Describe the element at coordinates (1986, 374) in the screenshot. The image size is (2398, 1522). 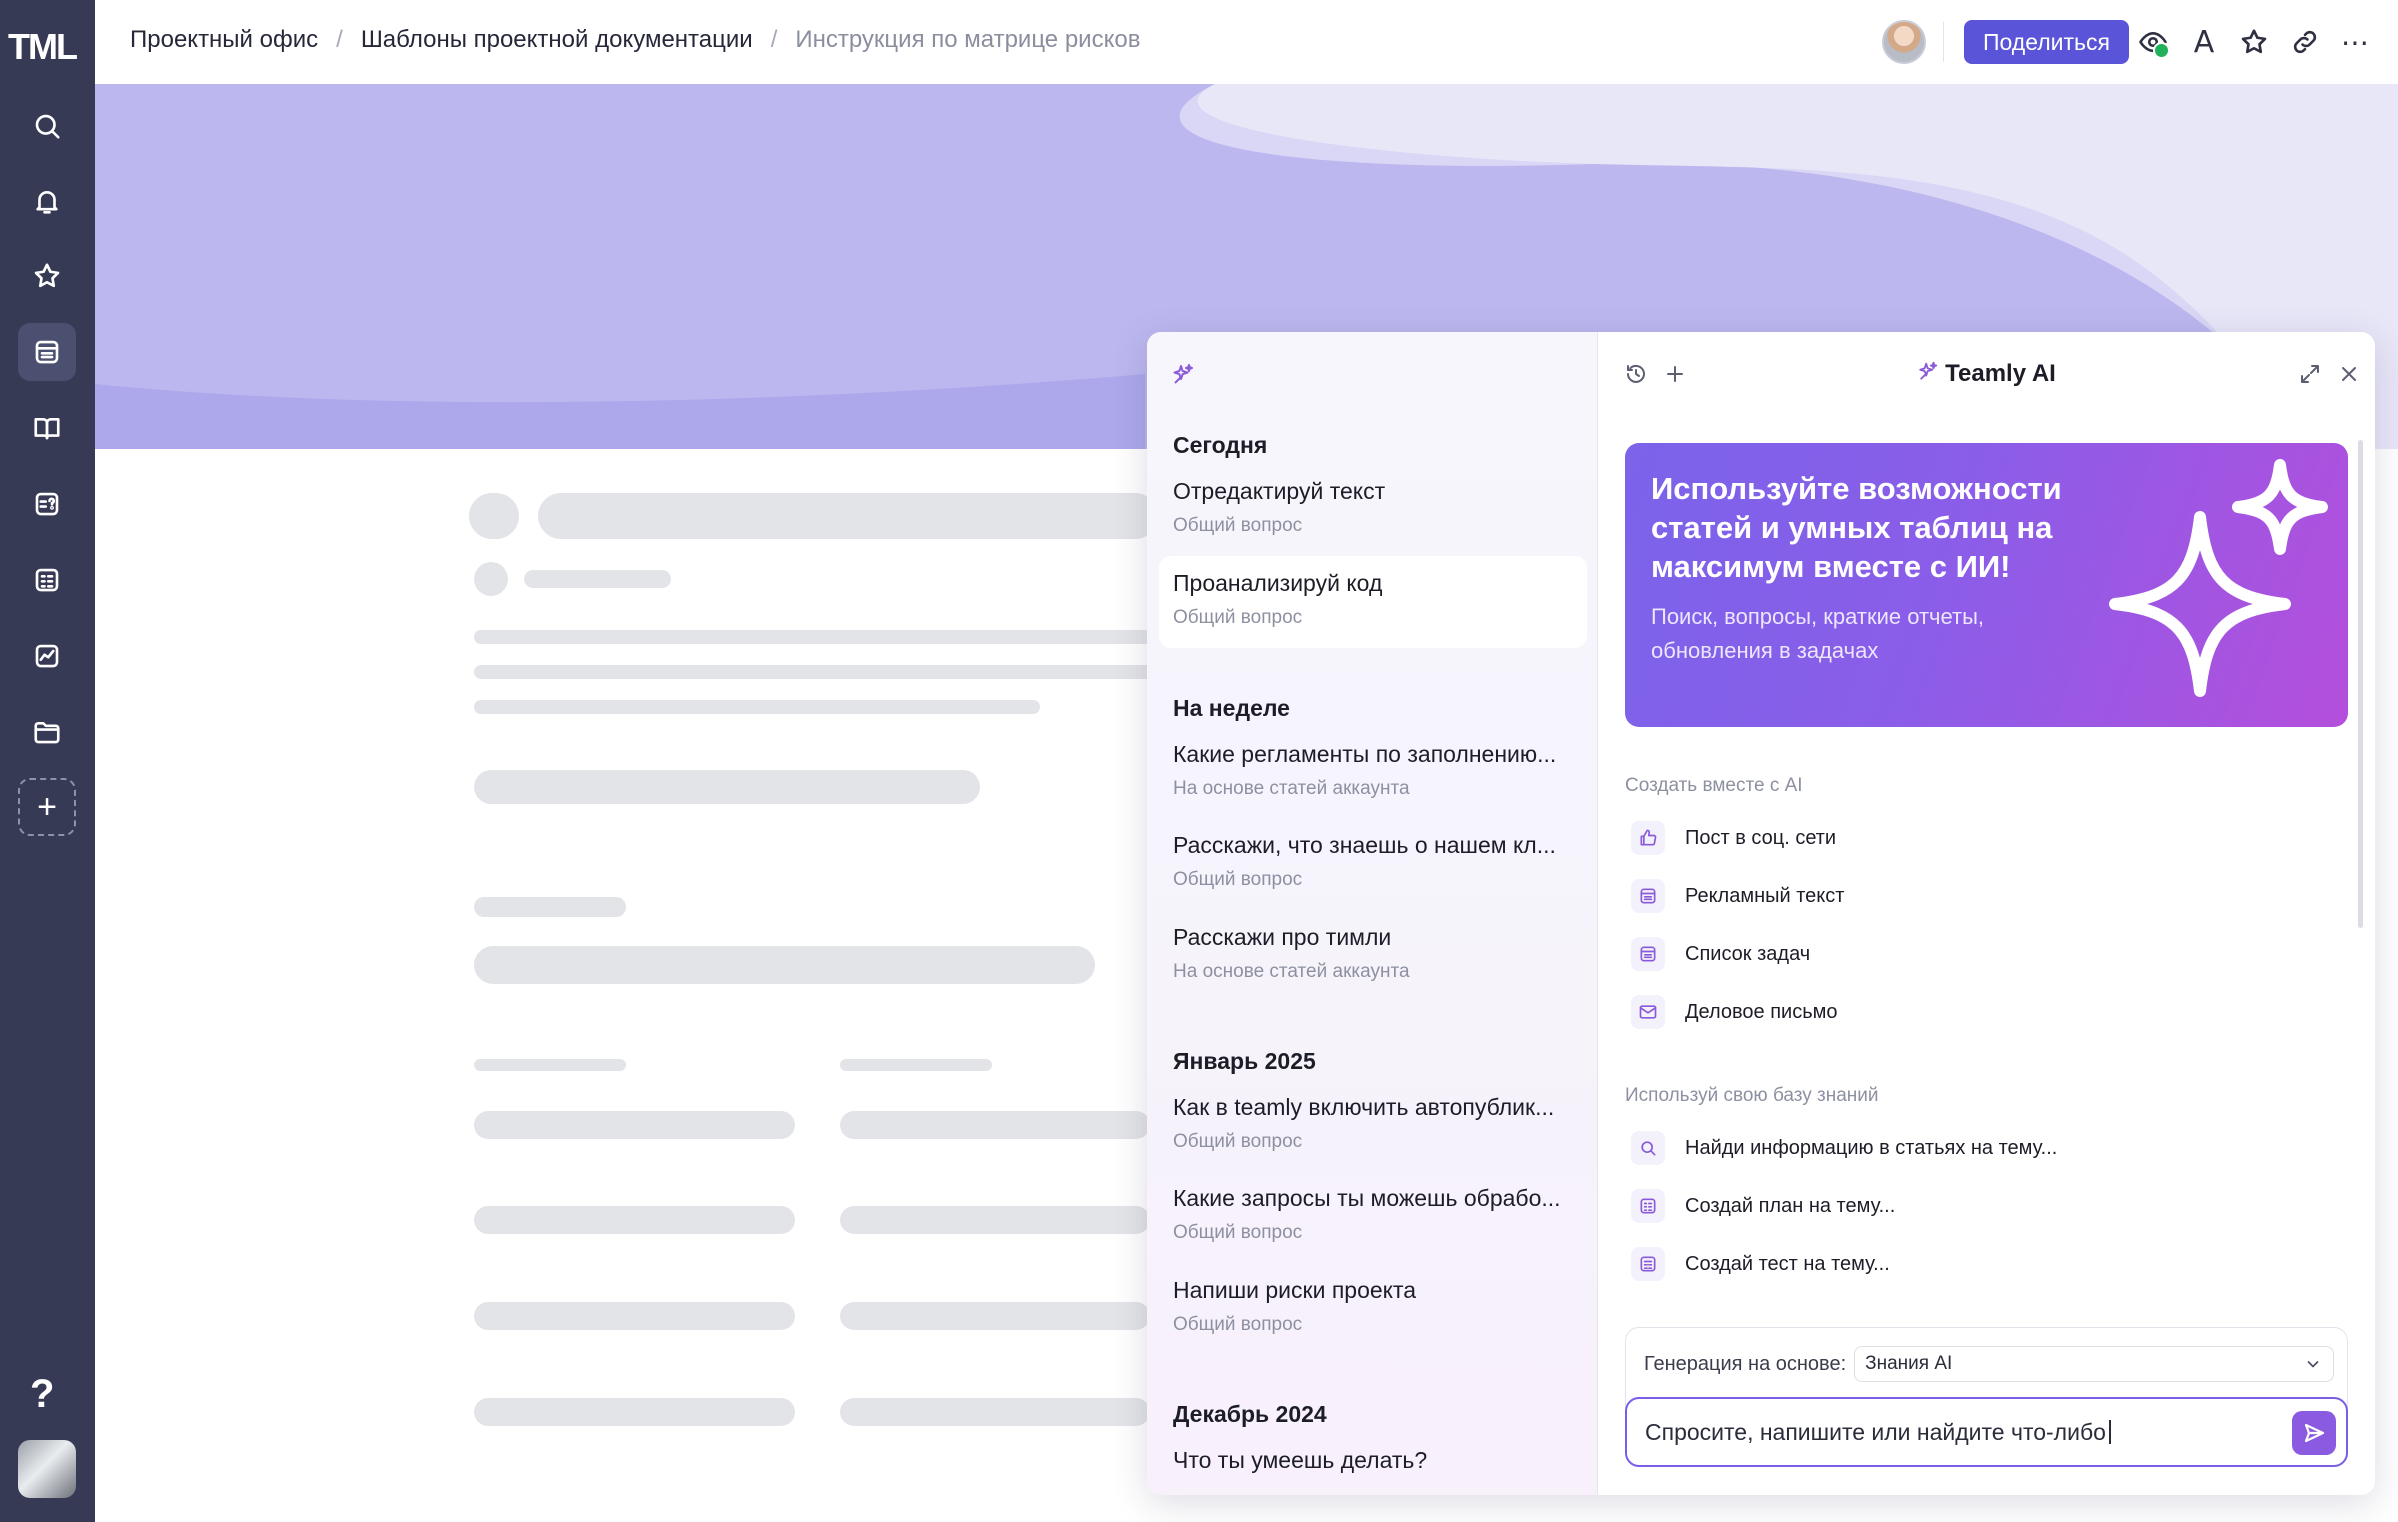
I see `ai-panel-title: Teamly AI` at that location.